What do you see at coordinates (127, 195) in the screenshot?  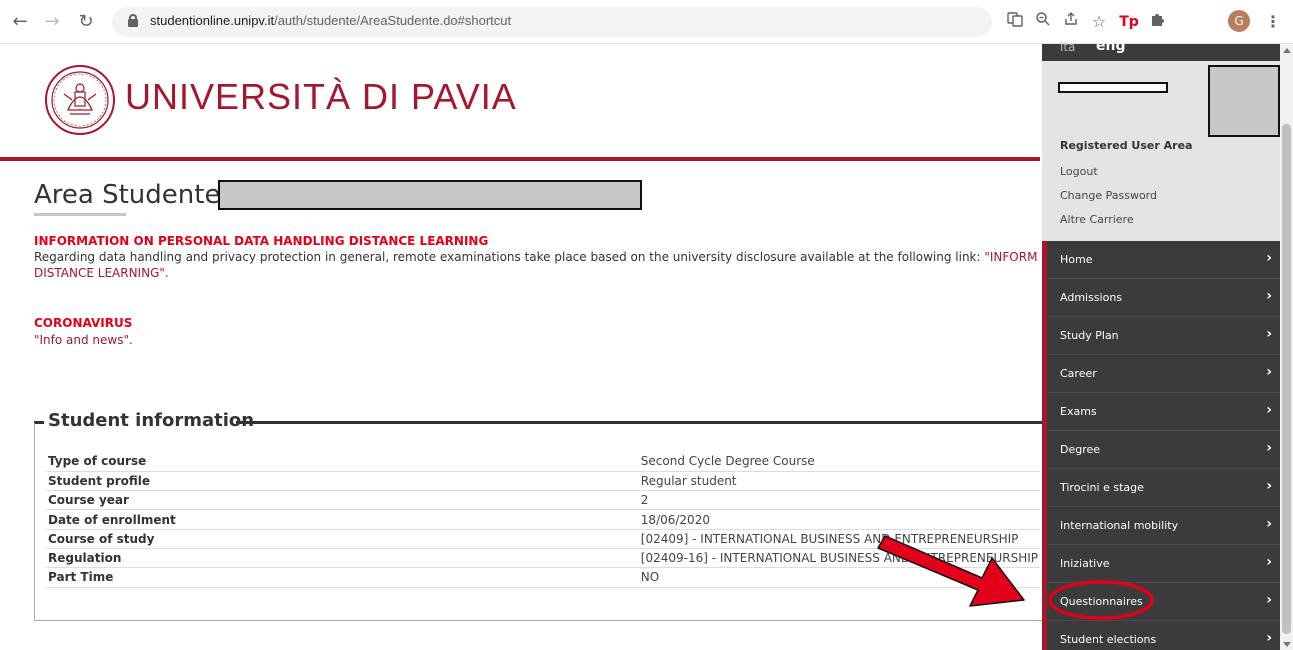 I see `page-title: Area Studente` at bounding box center [127, 195].